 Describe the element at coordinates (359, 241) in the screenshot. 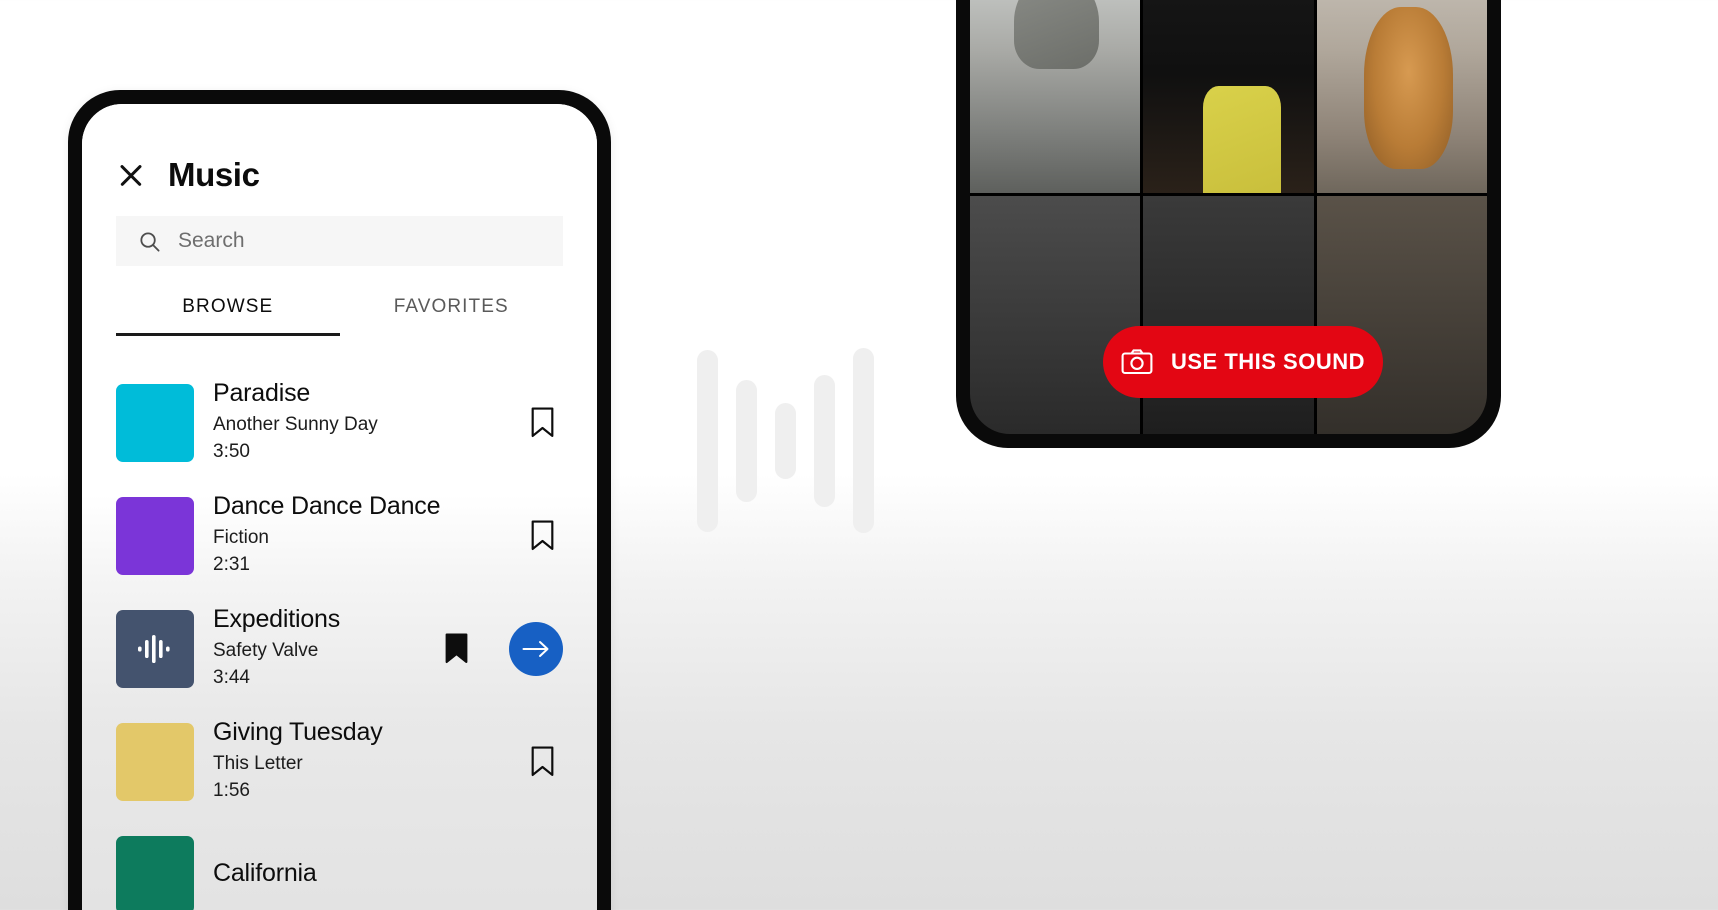

I see `search-input` at that location.